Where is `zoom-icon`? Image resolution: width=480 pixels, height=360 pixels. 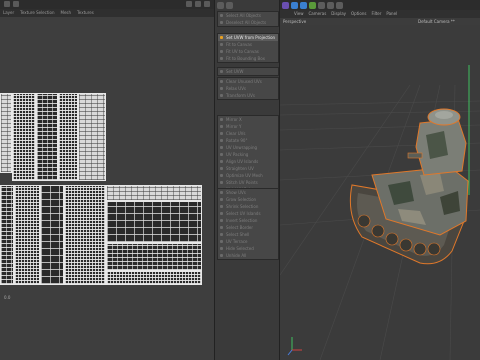 zoom-icon is located at coordinates (198, 4).